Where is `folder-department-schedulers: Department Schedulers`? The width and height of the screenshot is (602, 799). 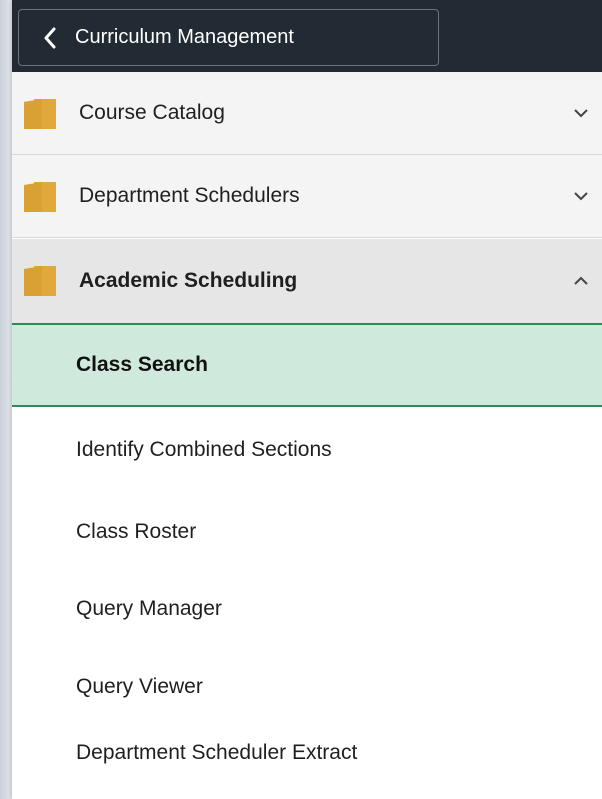 folder-department-schedulers: Department Schedulers is located at coordinates (307, 196).